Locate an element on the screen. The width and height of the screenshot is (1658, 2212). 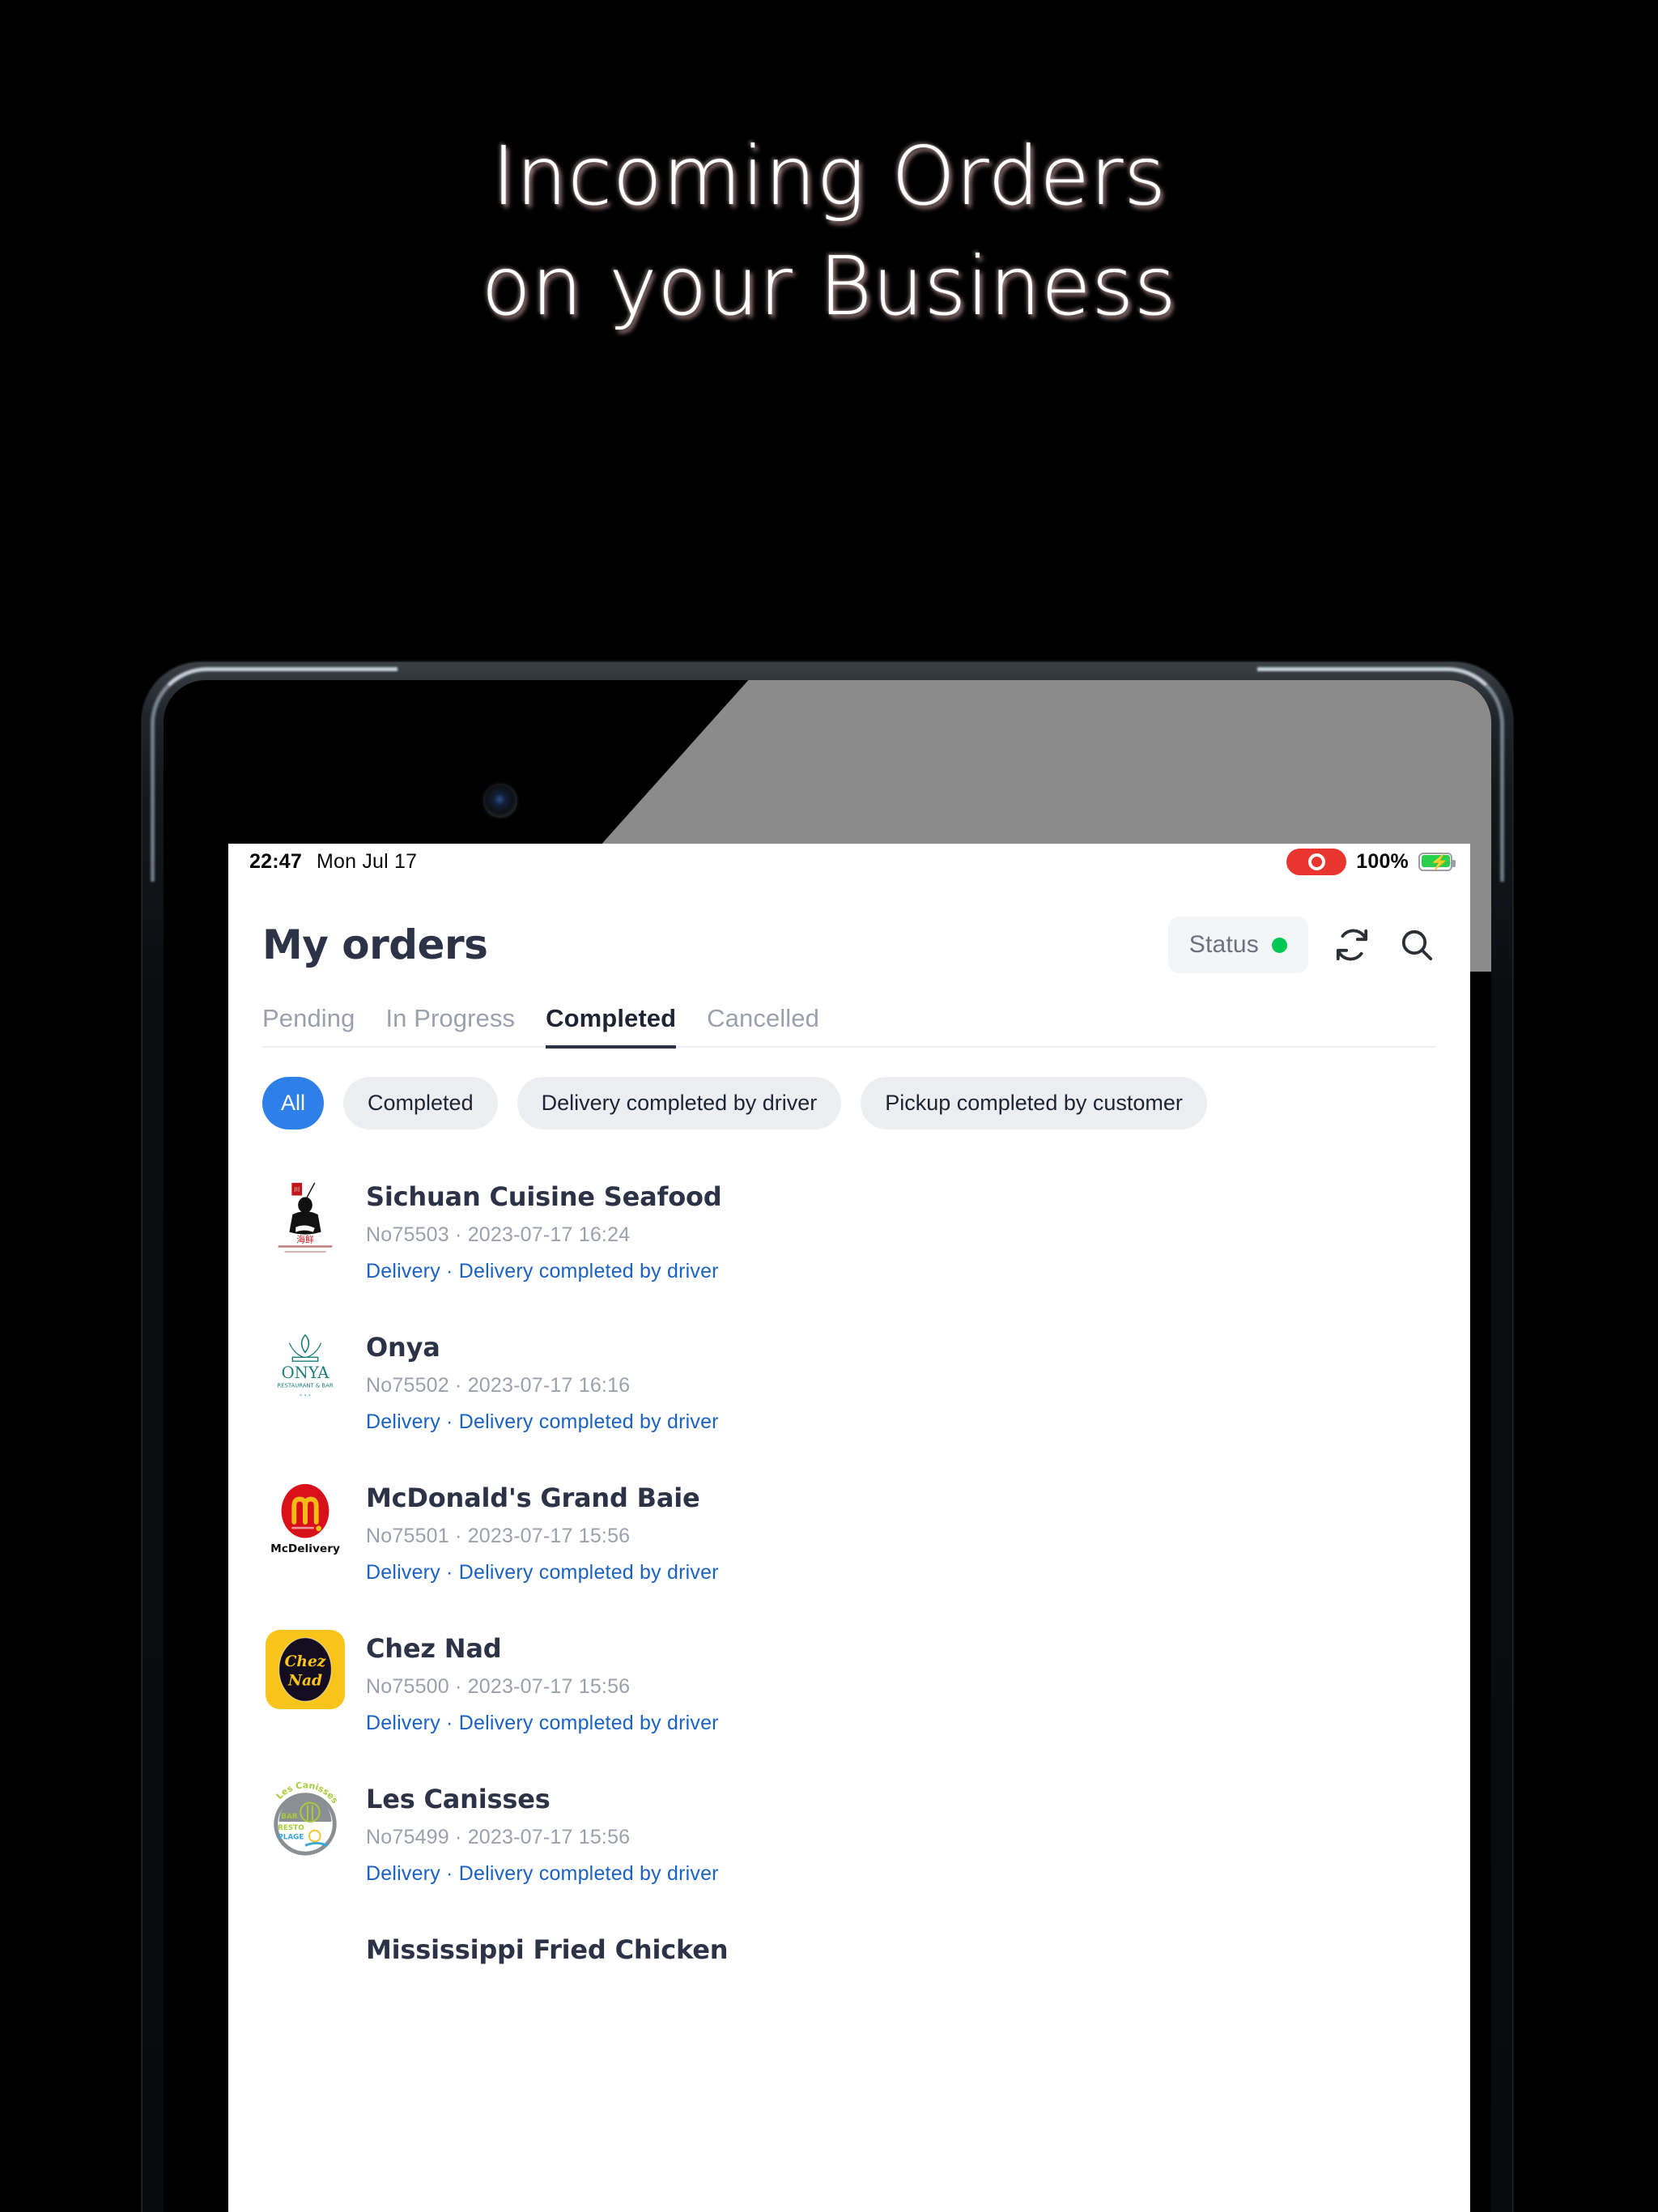
svg-text: RESTO is located at coordinates (291, 1828).